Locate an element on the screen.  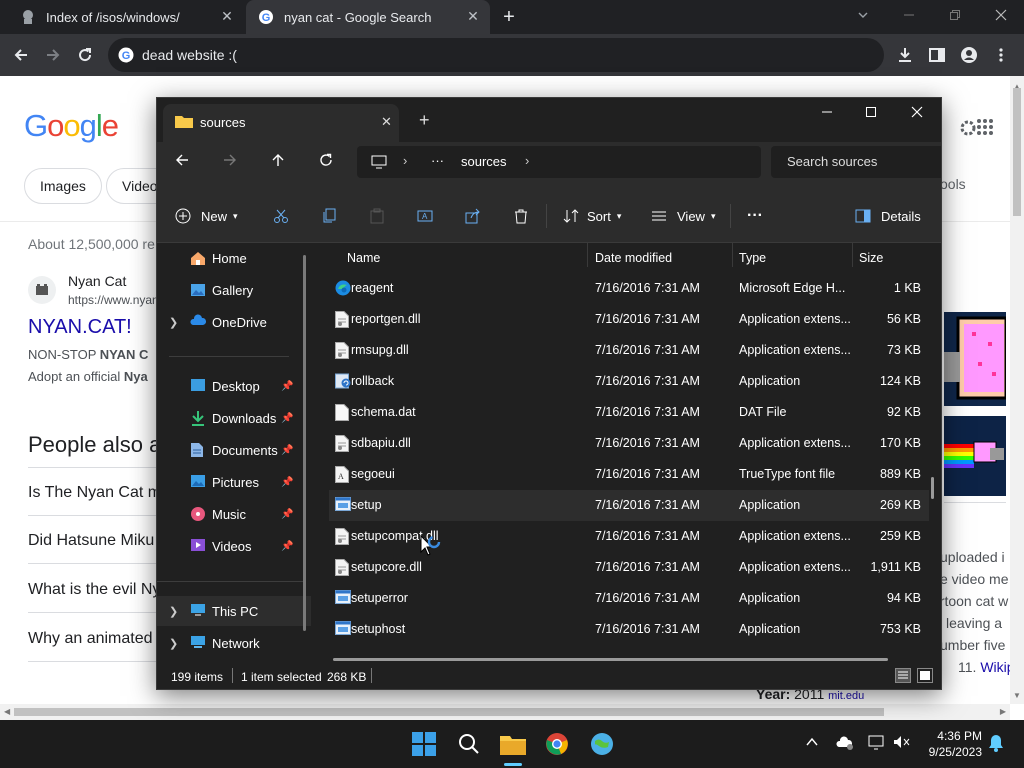
column-header-type: Type is located at coordinates (752, 258).